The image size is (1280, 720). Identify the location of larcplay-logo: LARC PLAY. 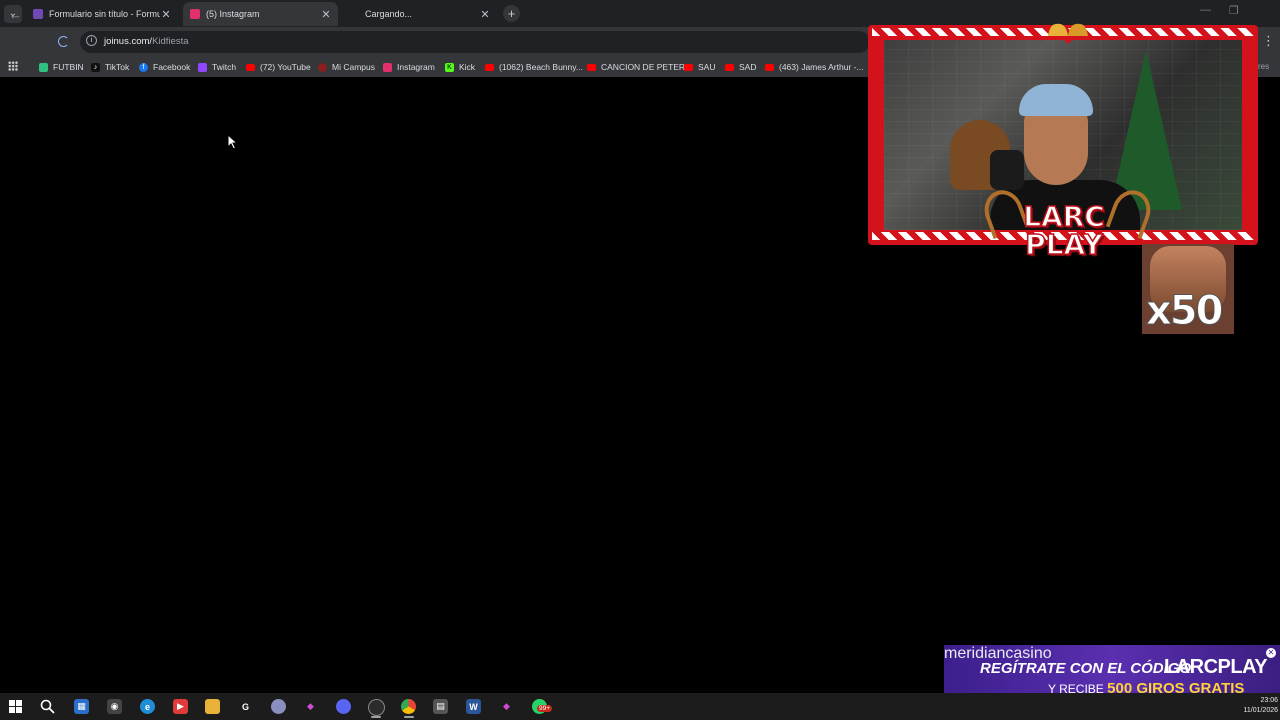
(1063, 230).